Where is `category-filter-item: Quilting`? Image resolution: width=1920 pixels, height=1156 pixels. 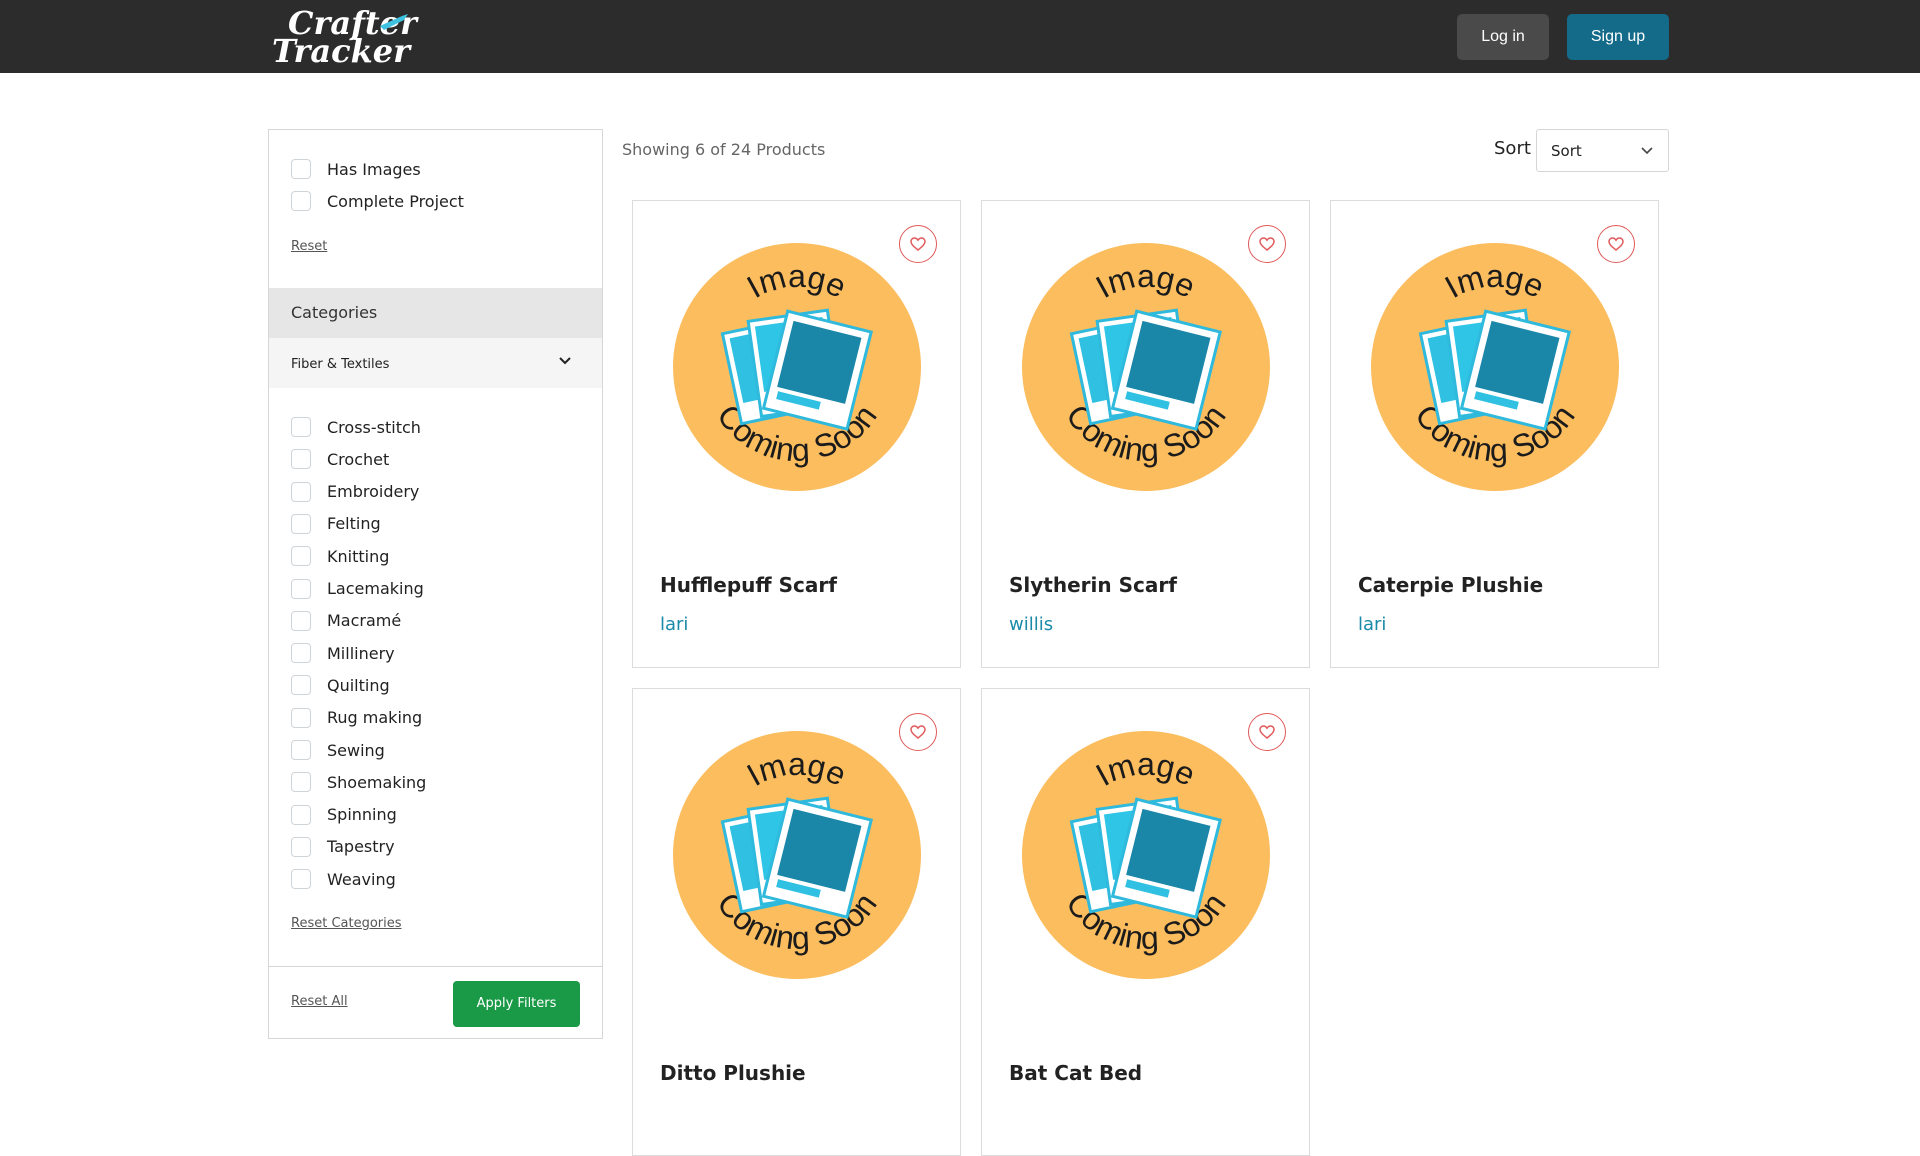 category-filter-item: Quilting is located at coordinates (340, 685).